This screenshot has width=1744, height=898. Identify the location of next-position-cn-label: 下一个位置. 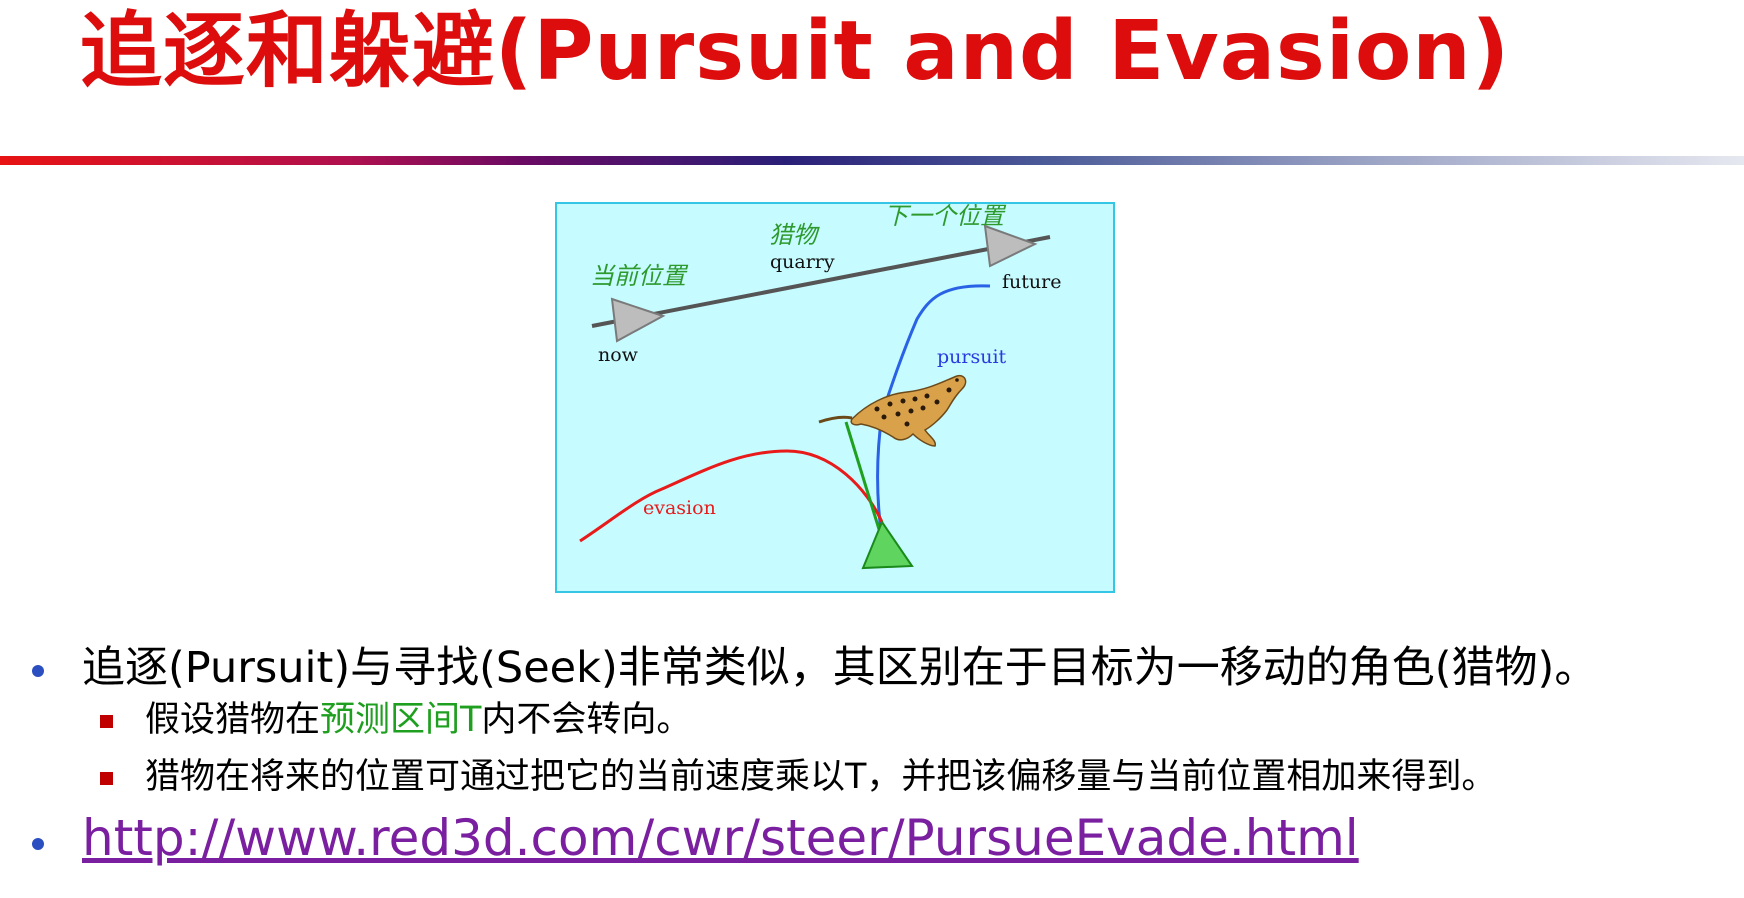
(945, 217).